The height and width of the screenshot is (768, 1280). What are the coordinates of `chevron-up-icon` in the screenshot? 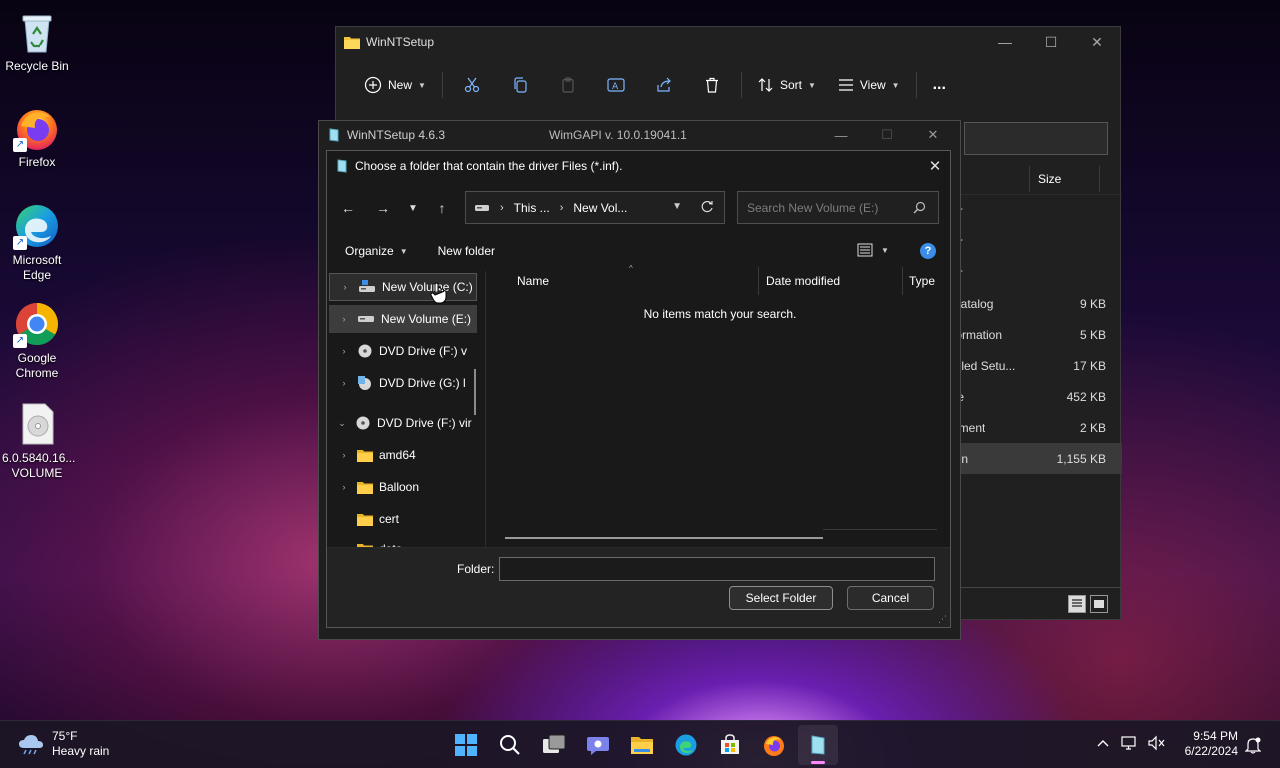 It's located at (1103, 743).